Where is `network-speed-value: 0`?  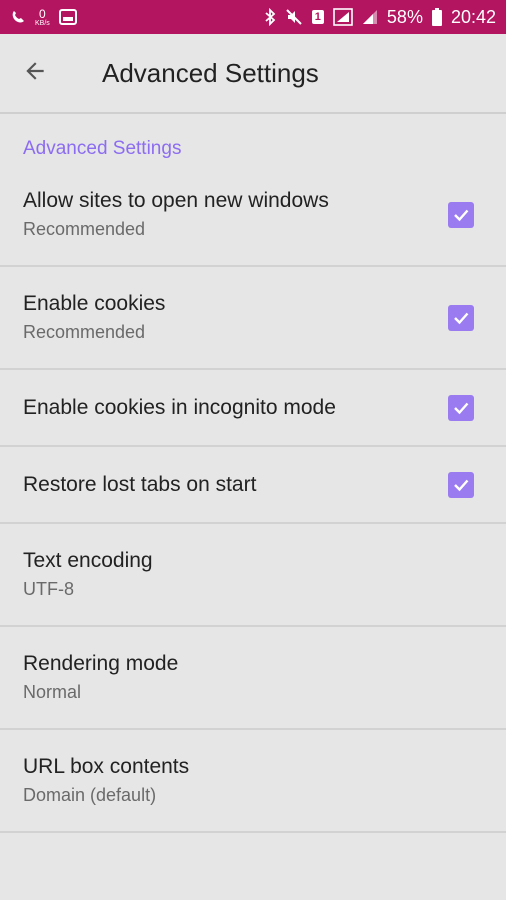
network-speed-value: 0 is located at coordinates (42, 13).